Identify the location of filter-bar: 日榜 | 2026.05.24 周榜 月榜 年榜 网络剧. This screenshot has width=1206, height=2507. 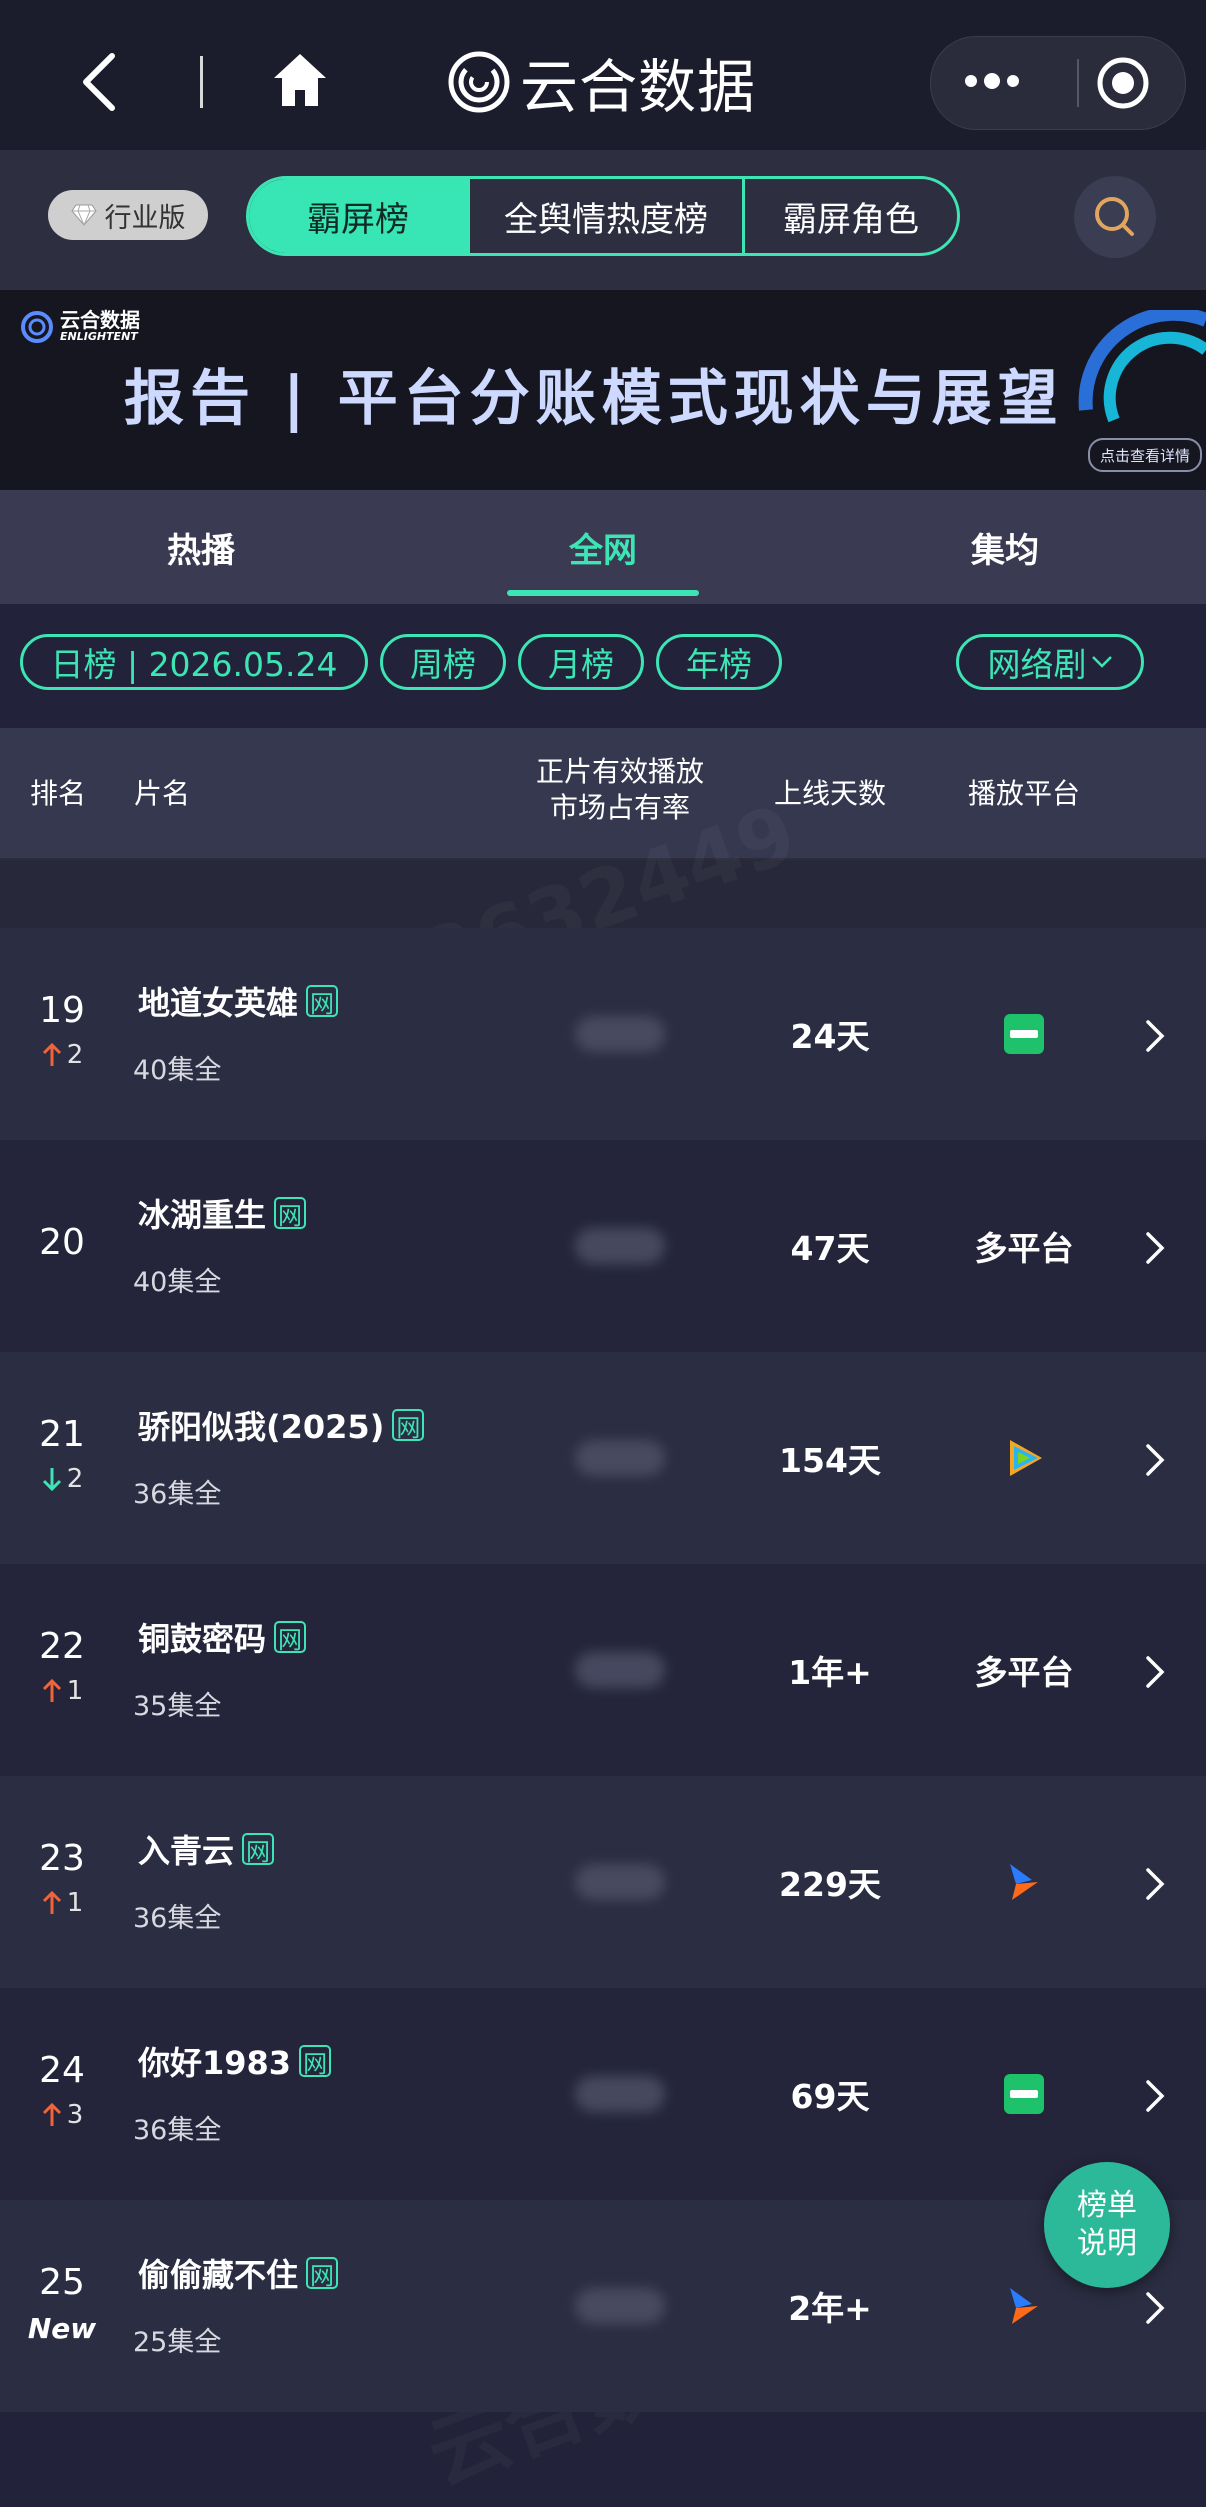
(603, 666).